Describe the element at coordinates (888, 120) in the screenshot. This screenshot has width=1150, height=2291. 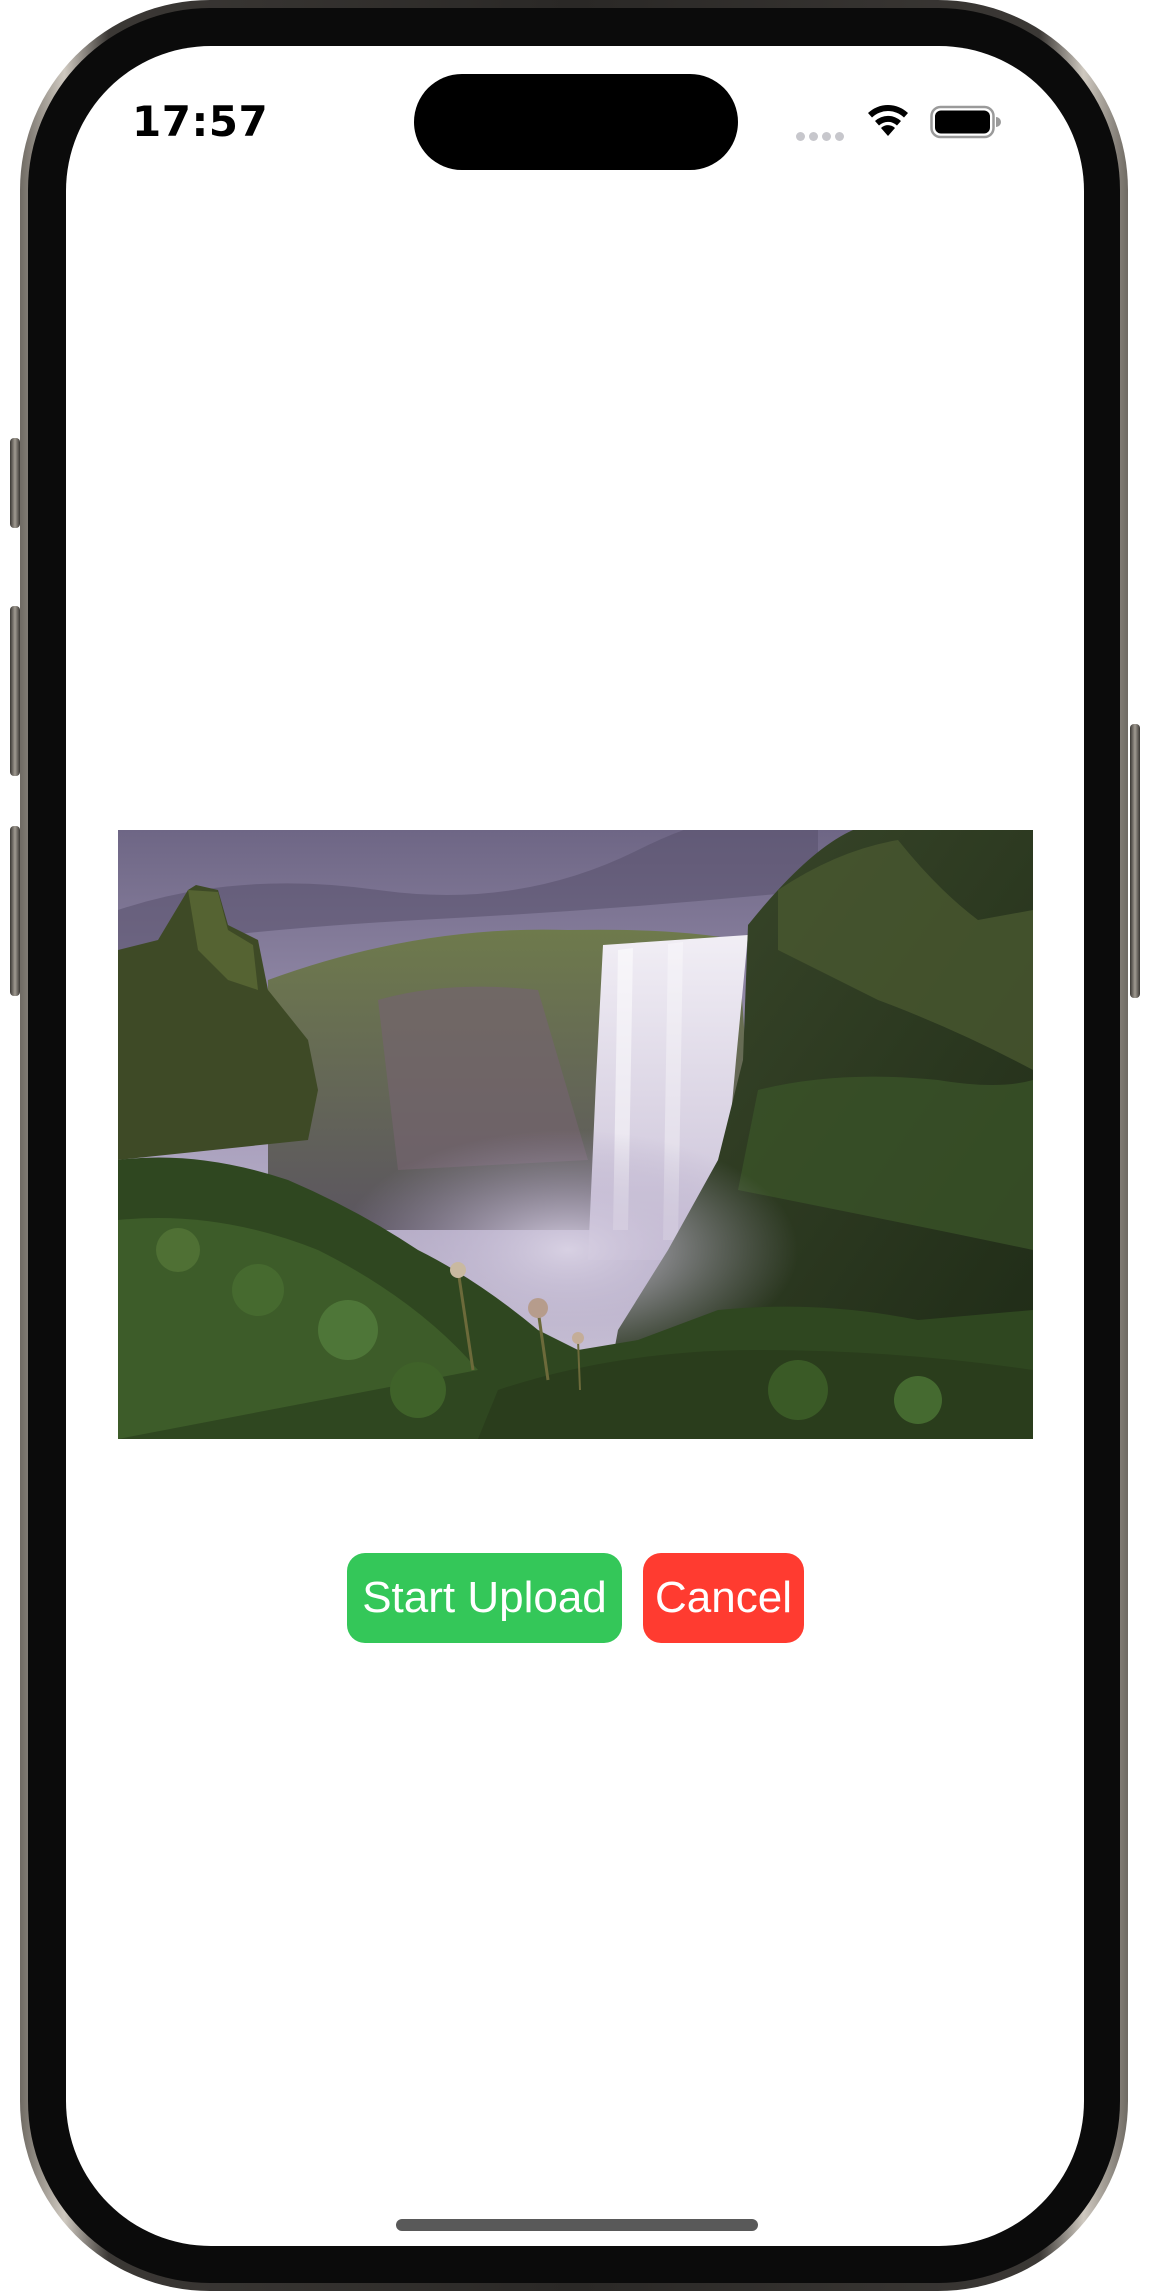
I see `wifi-icon` at that location.